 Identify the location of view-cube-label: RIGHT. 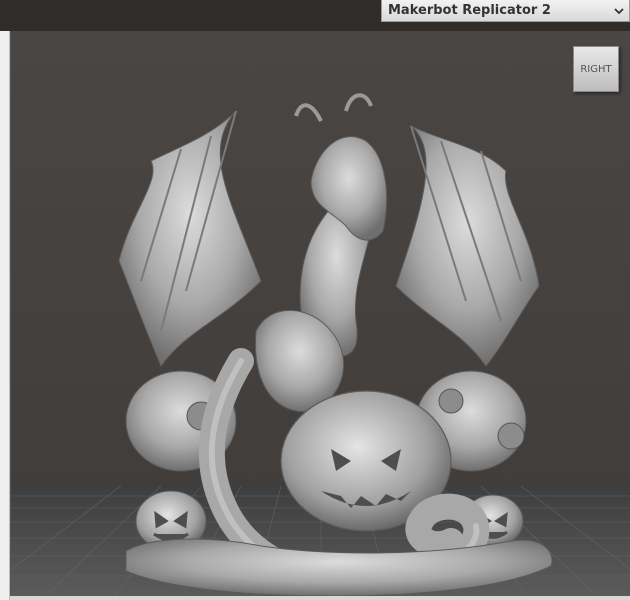
(596, 69).